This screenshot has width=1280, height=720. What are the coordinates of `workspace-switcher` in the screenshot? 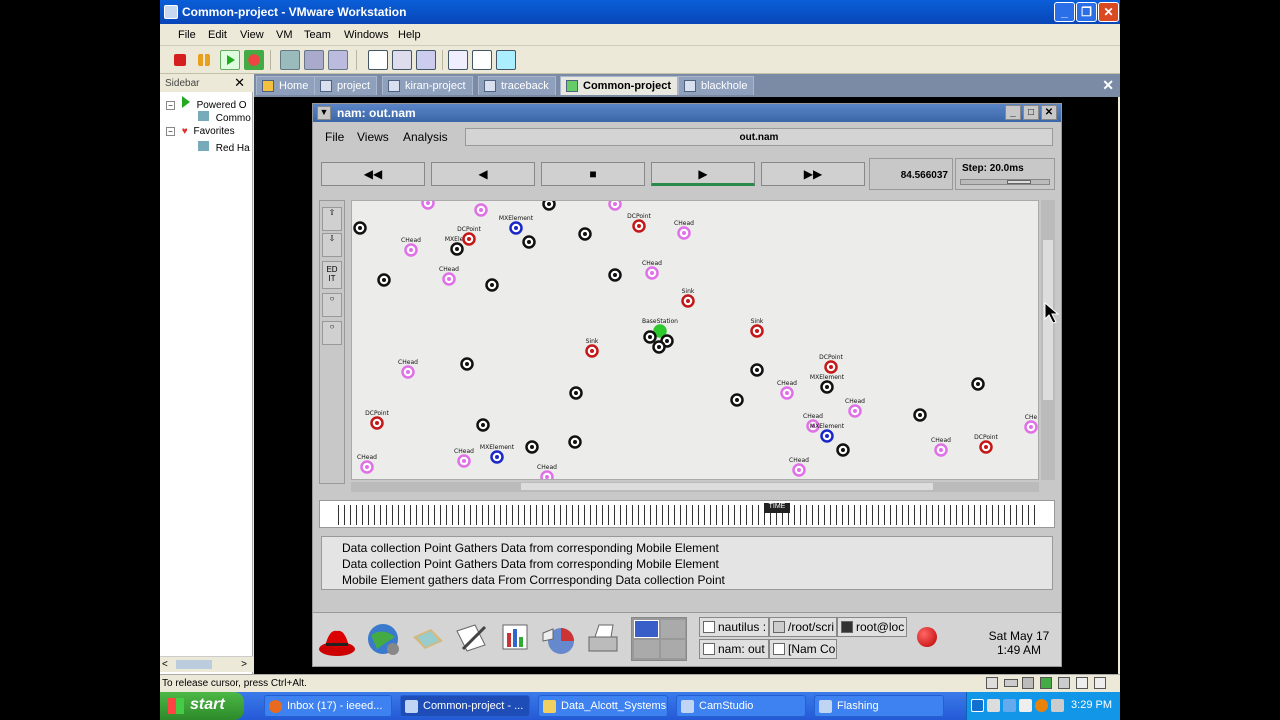 It's located at (659, 639).